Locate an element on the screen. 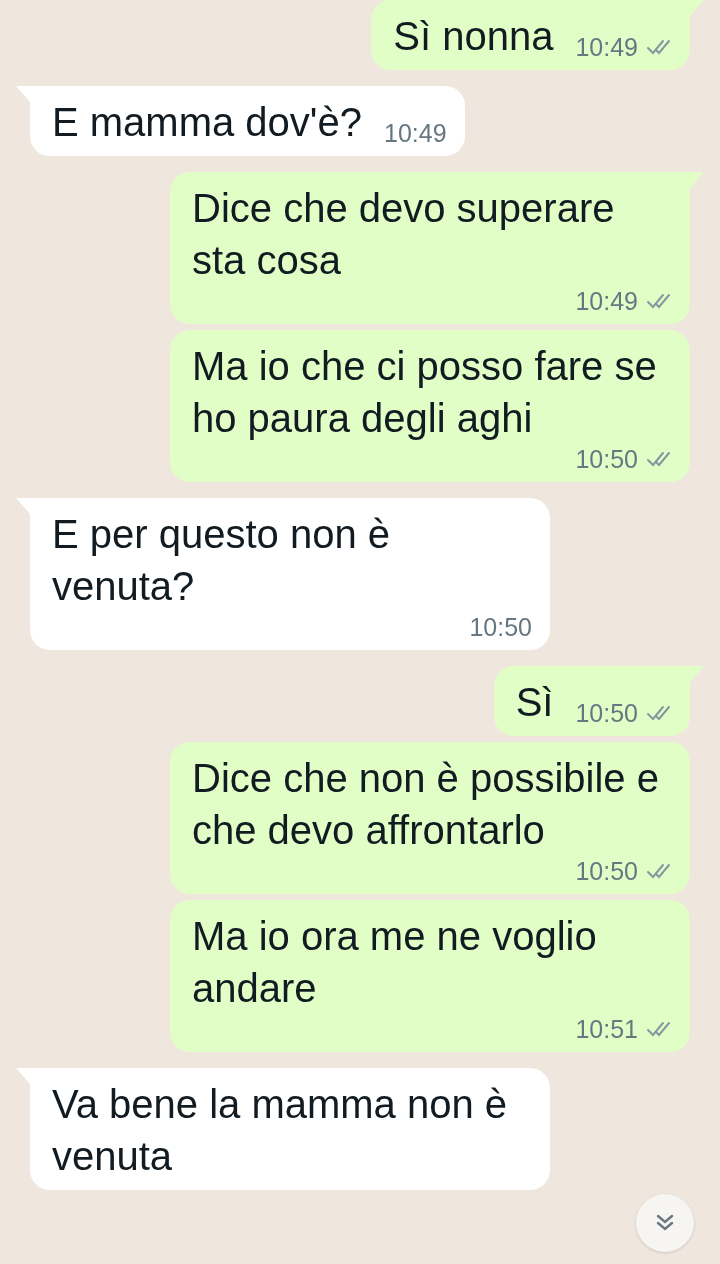  message-text: Ma io che ci posso fare se ho paura degli aghi is located at coordinates (425, 392).